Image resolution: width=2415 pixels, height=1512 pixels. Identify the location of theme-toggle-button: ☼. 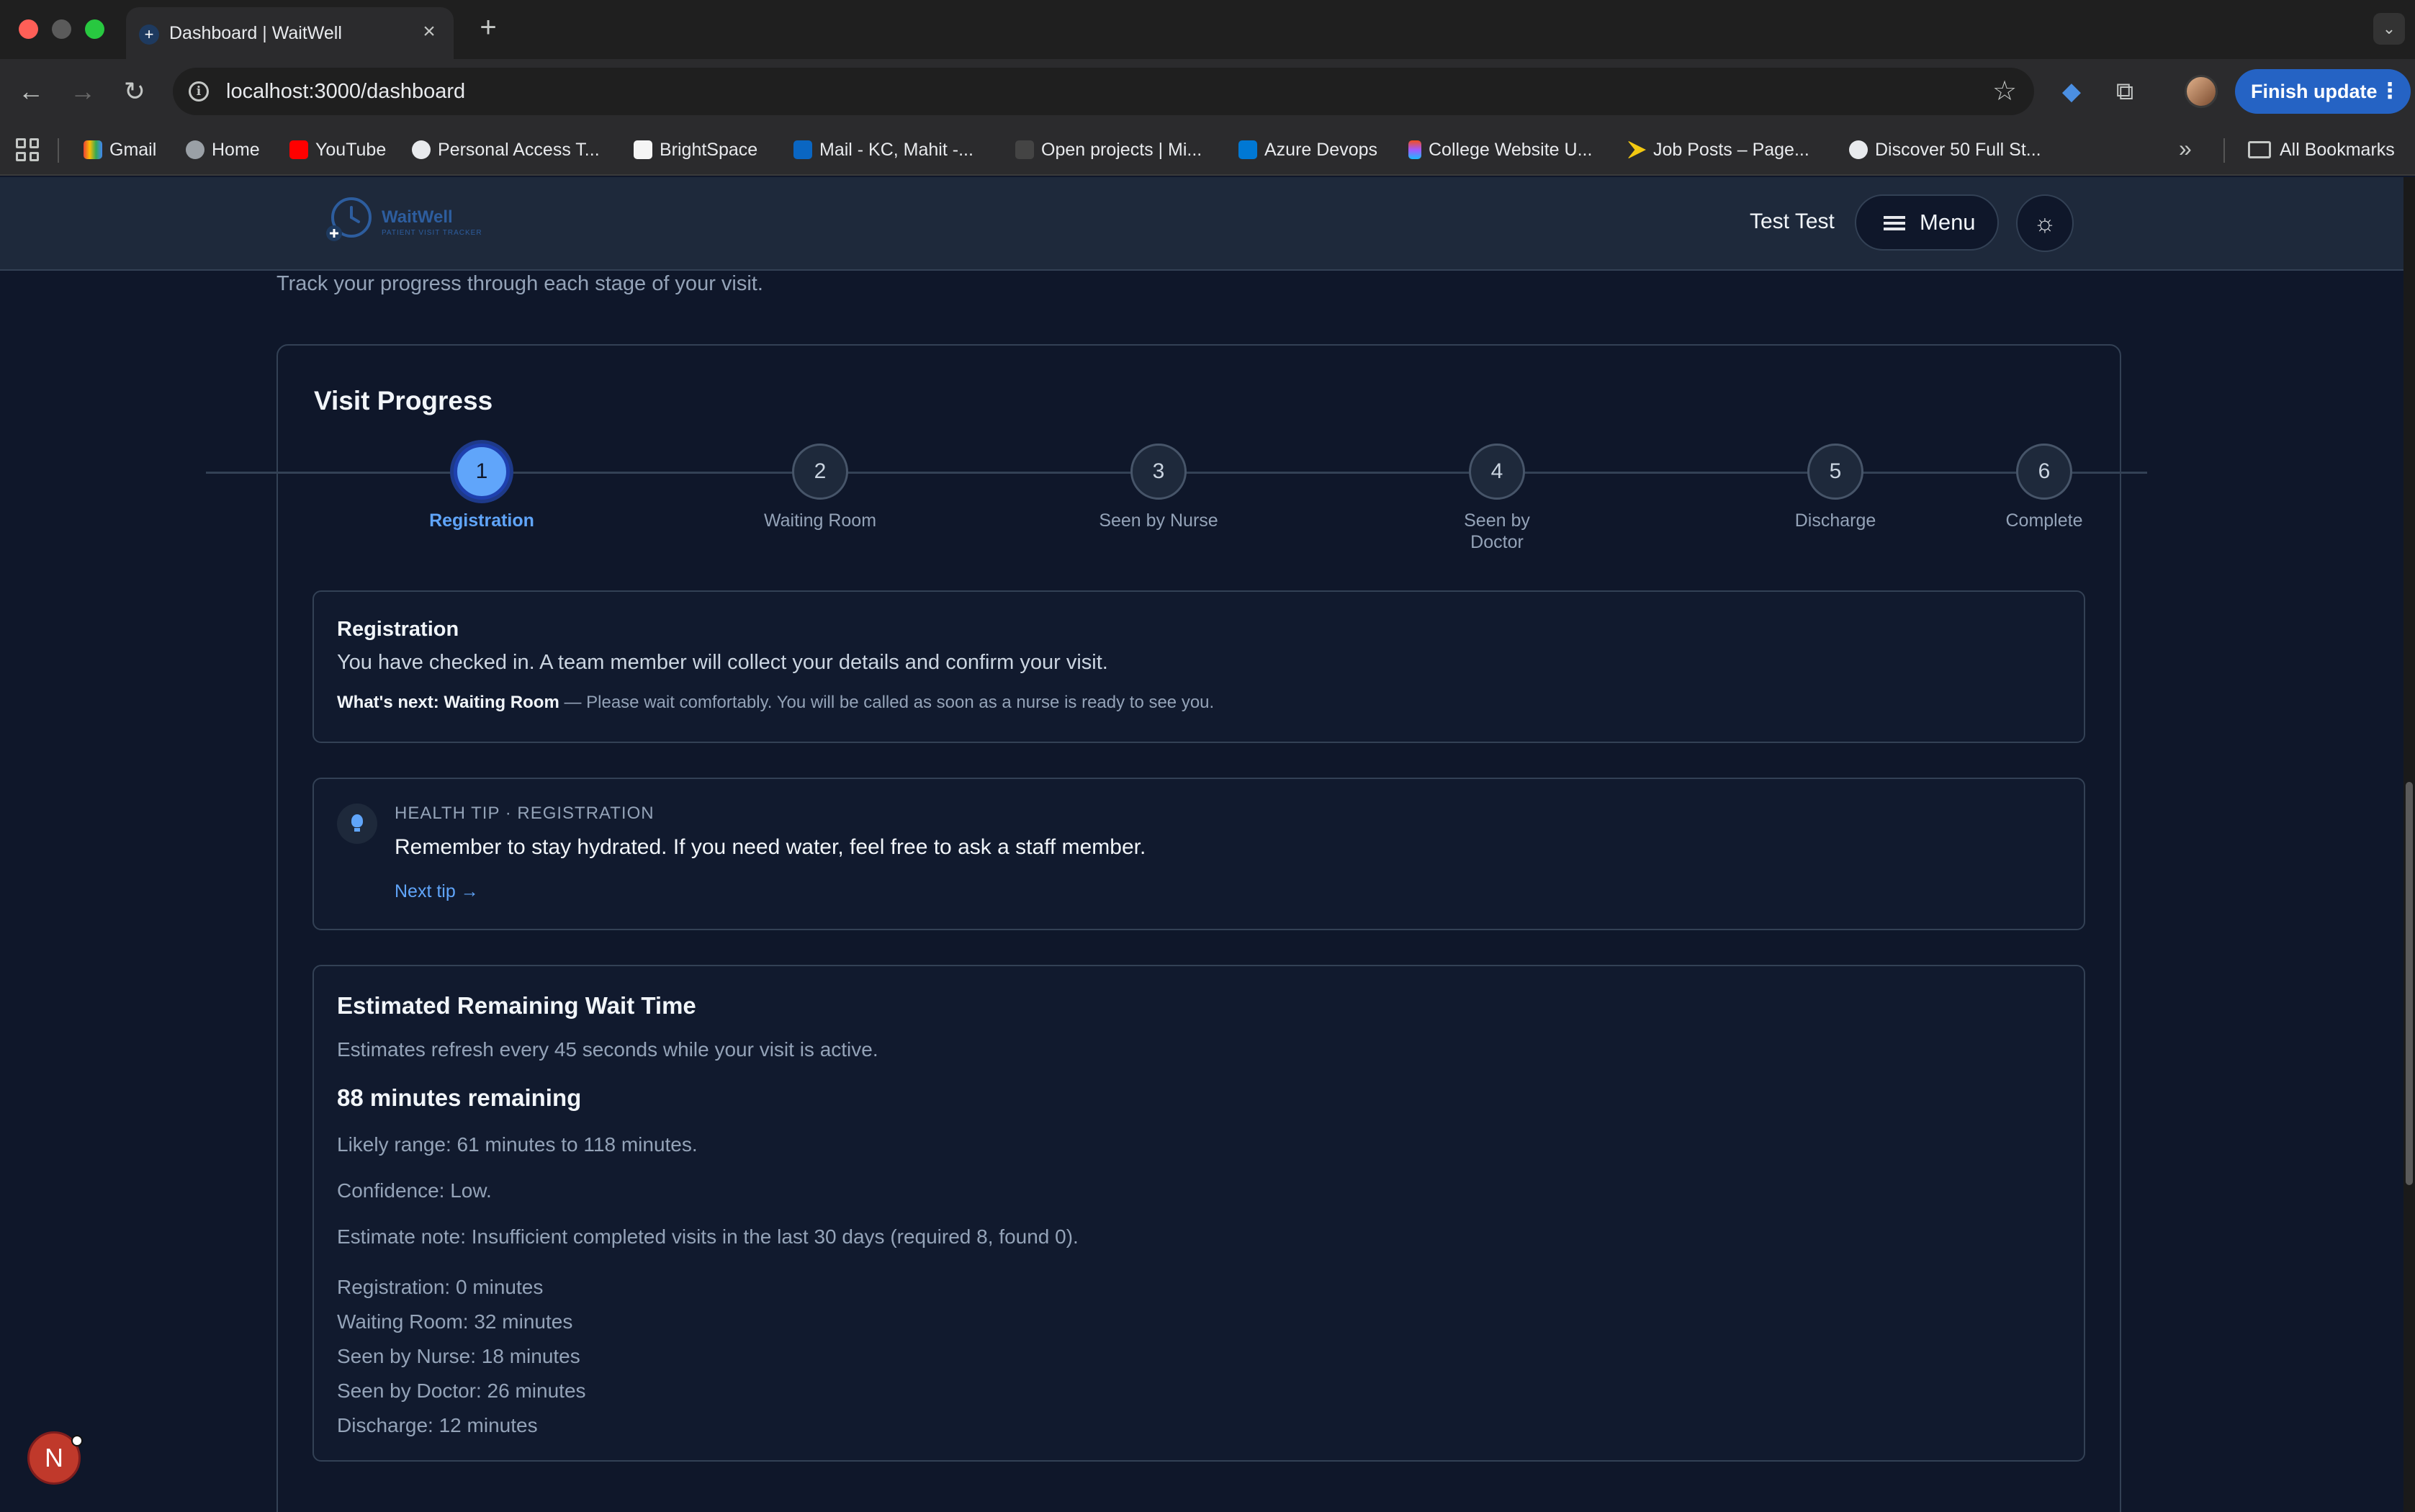
(2045, 223).